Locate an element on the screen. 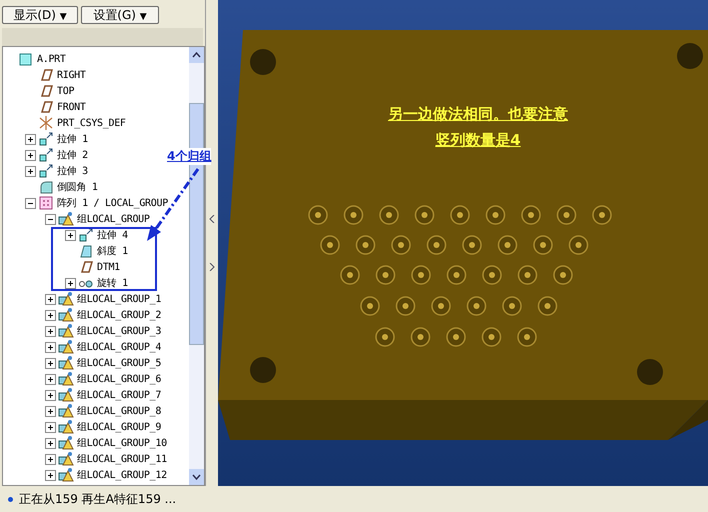 This screenshot has height=512, width=708. expand-right-icon is located at coordinates (212, 267).